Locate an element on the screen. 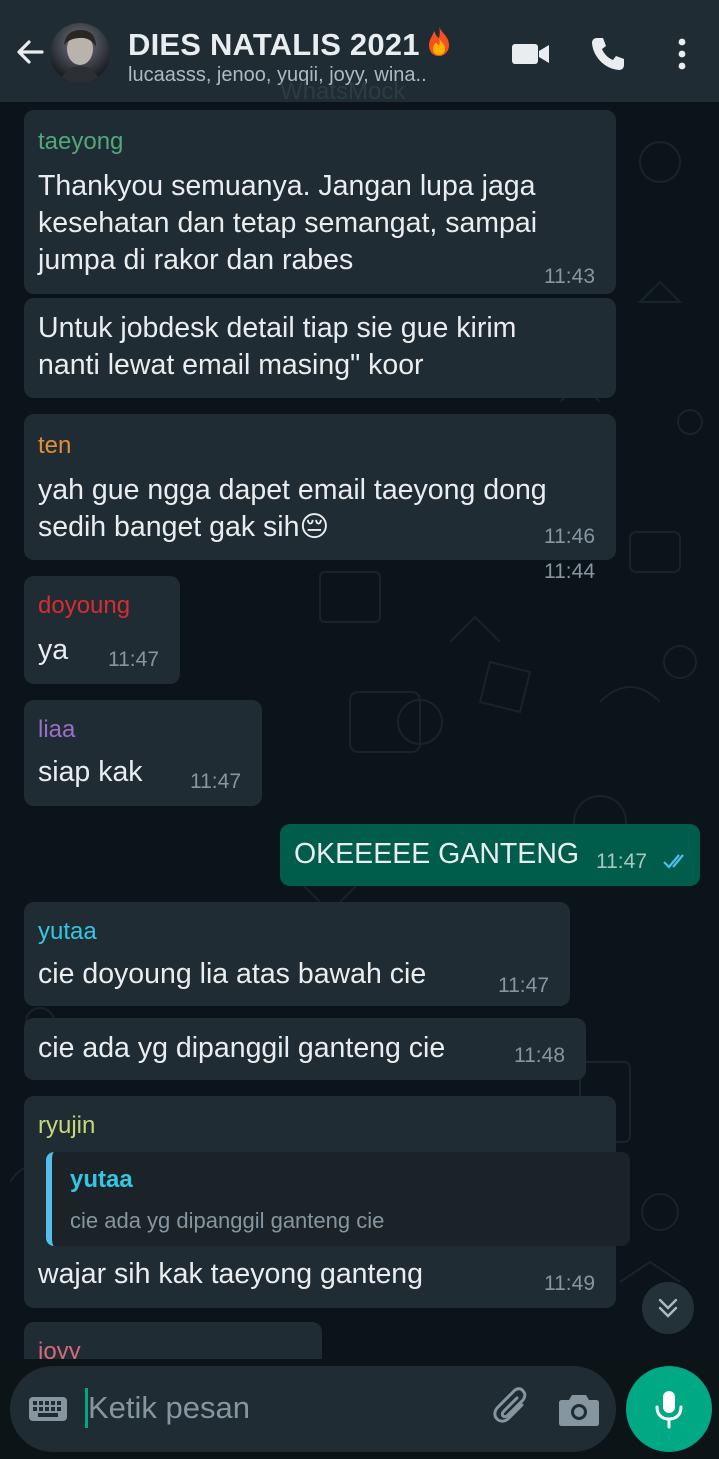 The width and height of the screenshot is (719, 1459). sender-name: ryujin is located at coordinates (66, 1126).